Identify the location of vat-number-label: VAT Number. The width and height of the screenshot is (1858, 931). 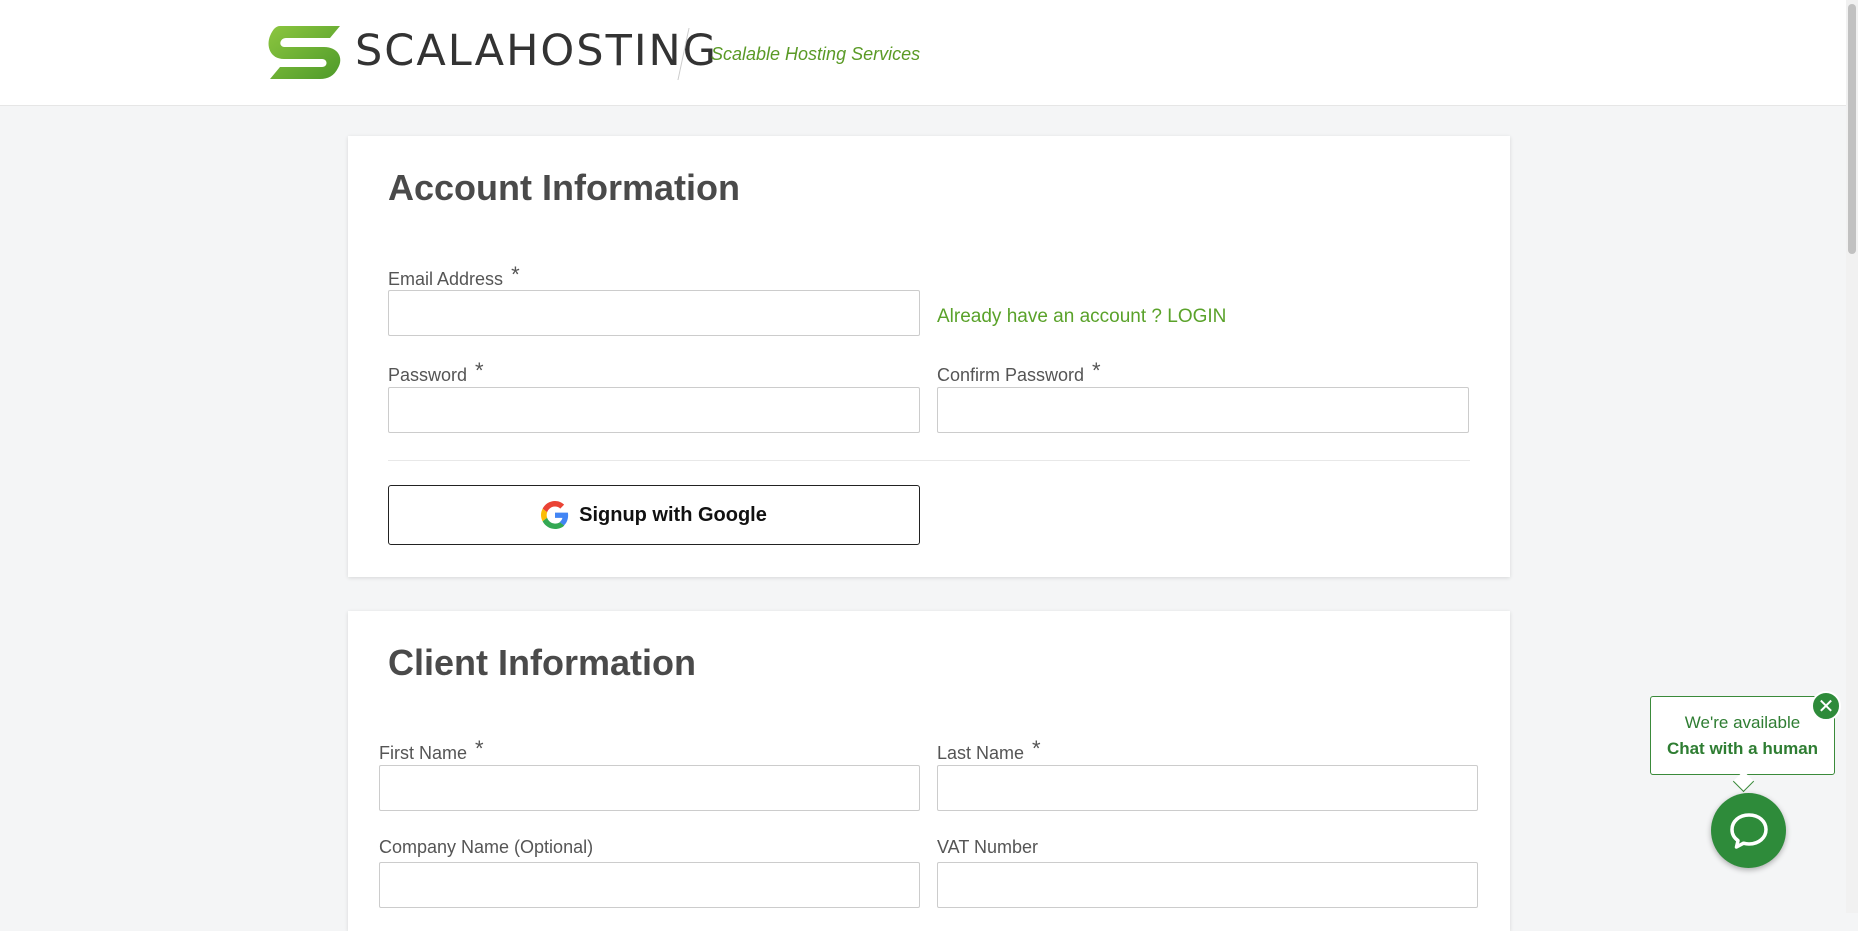
(988, 847).